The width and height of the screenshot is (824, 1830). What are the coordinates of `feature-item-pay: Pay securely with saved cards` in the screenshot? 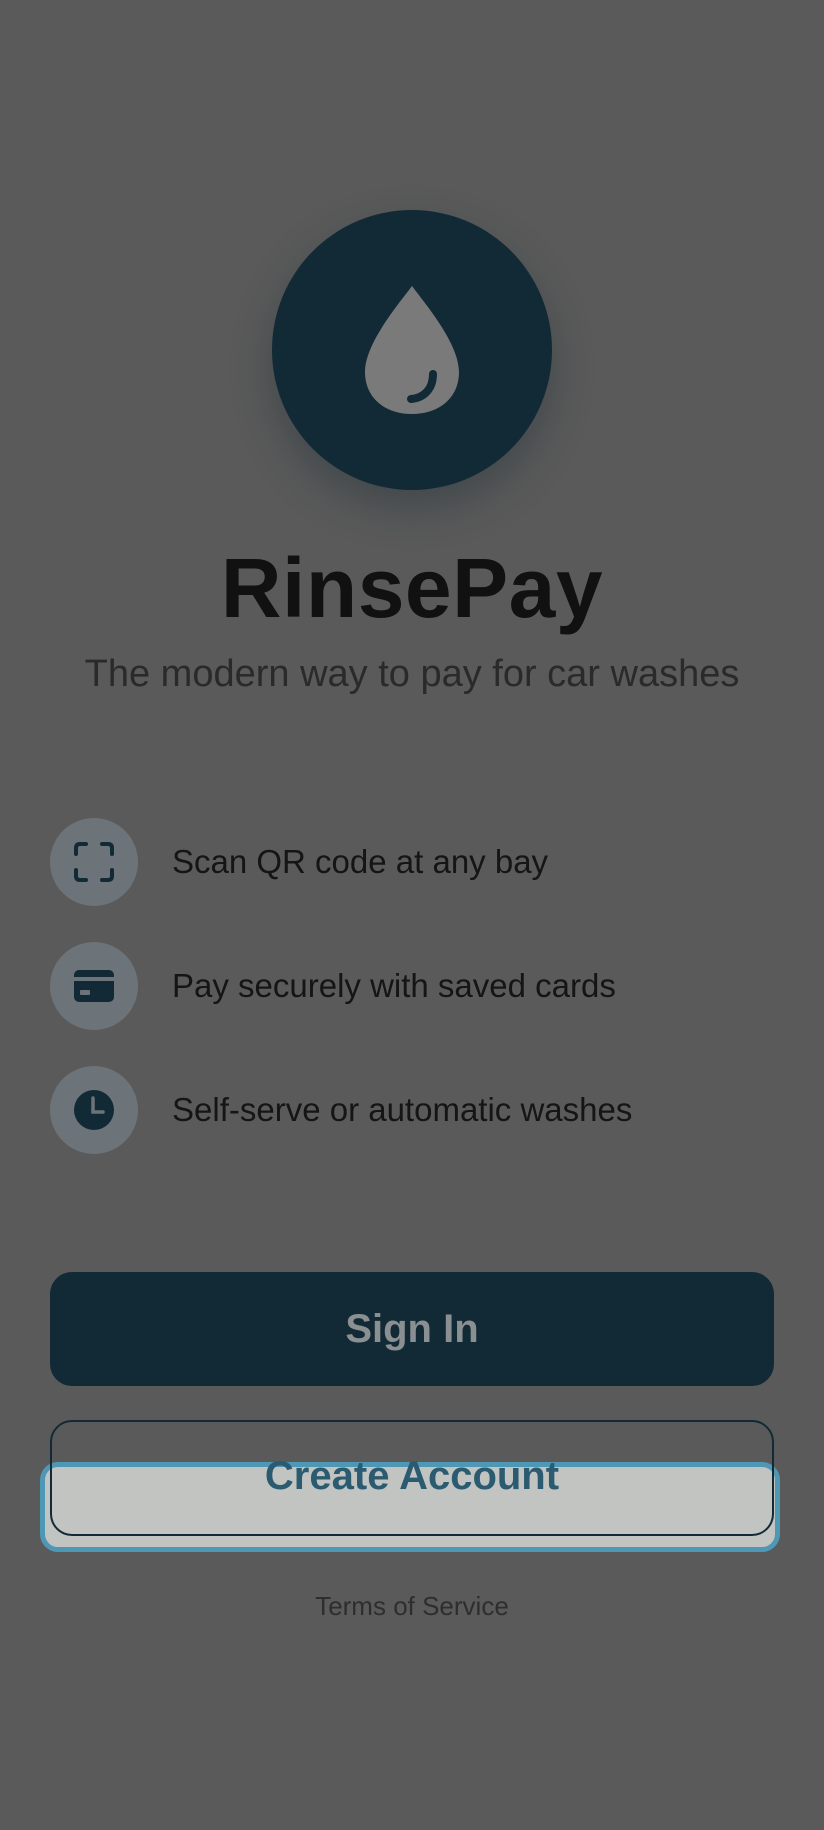 It's located at (412, 986).